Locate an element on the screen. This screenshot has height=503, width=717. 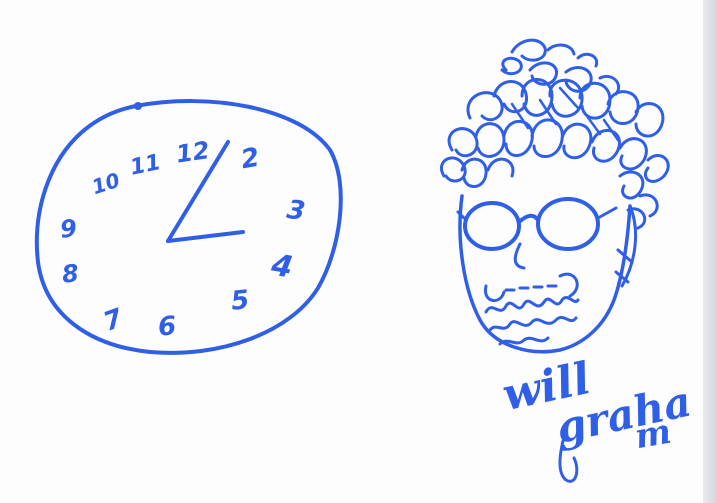
clock-numeral-2: 2 is located at coordinates (250, 159).